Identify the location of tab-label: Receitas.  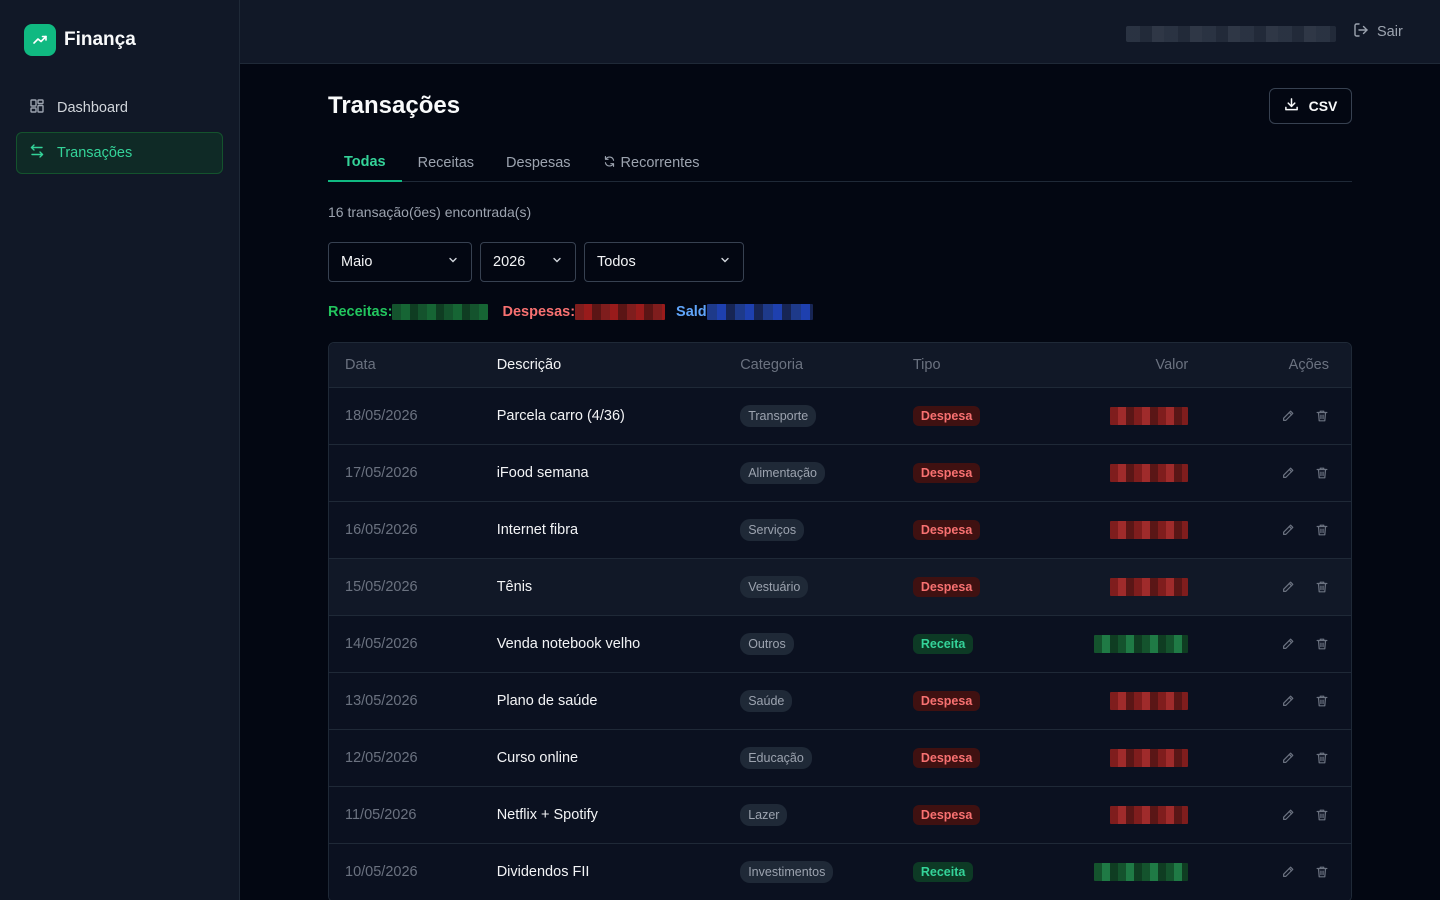
(446, 163).